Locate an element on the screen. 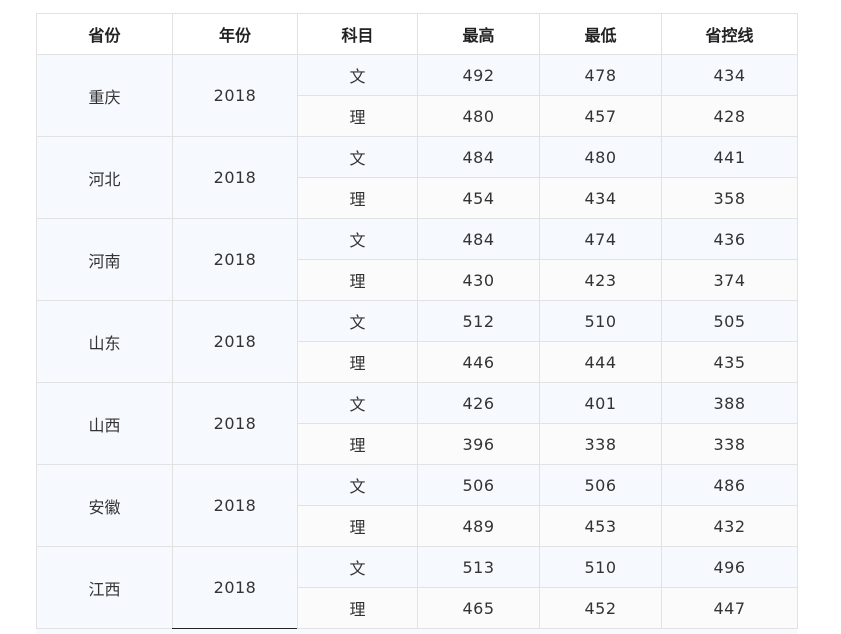  min-score-cell: 506 is located at coordinates (600, 485).